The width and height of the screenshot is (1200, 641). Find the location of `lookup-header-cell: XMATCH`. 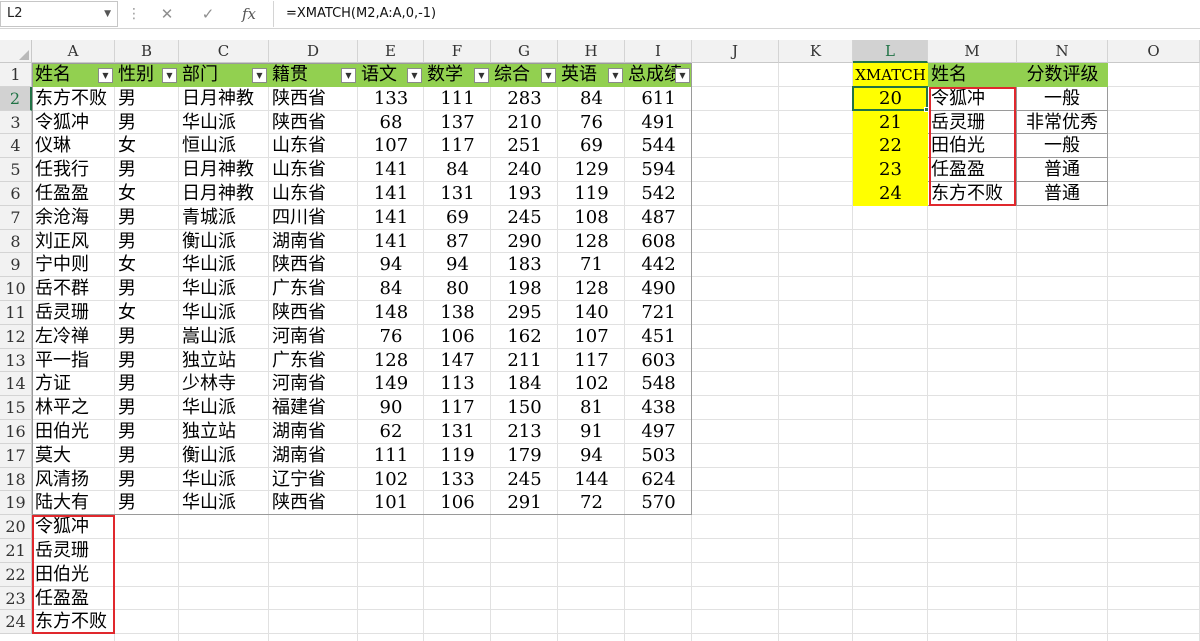

lookup-header-cell: XMATCH is located at coordinates (890, 75).